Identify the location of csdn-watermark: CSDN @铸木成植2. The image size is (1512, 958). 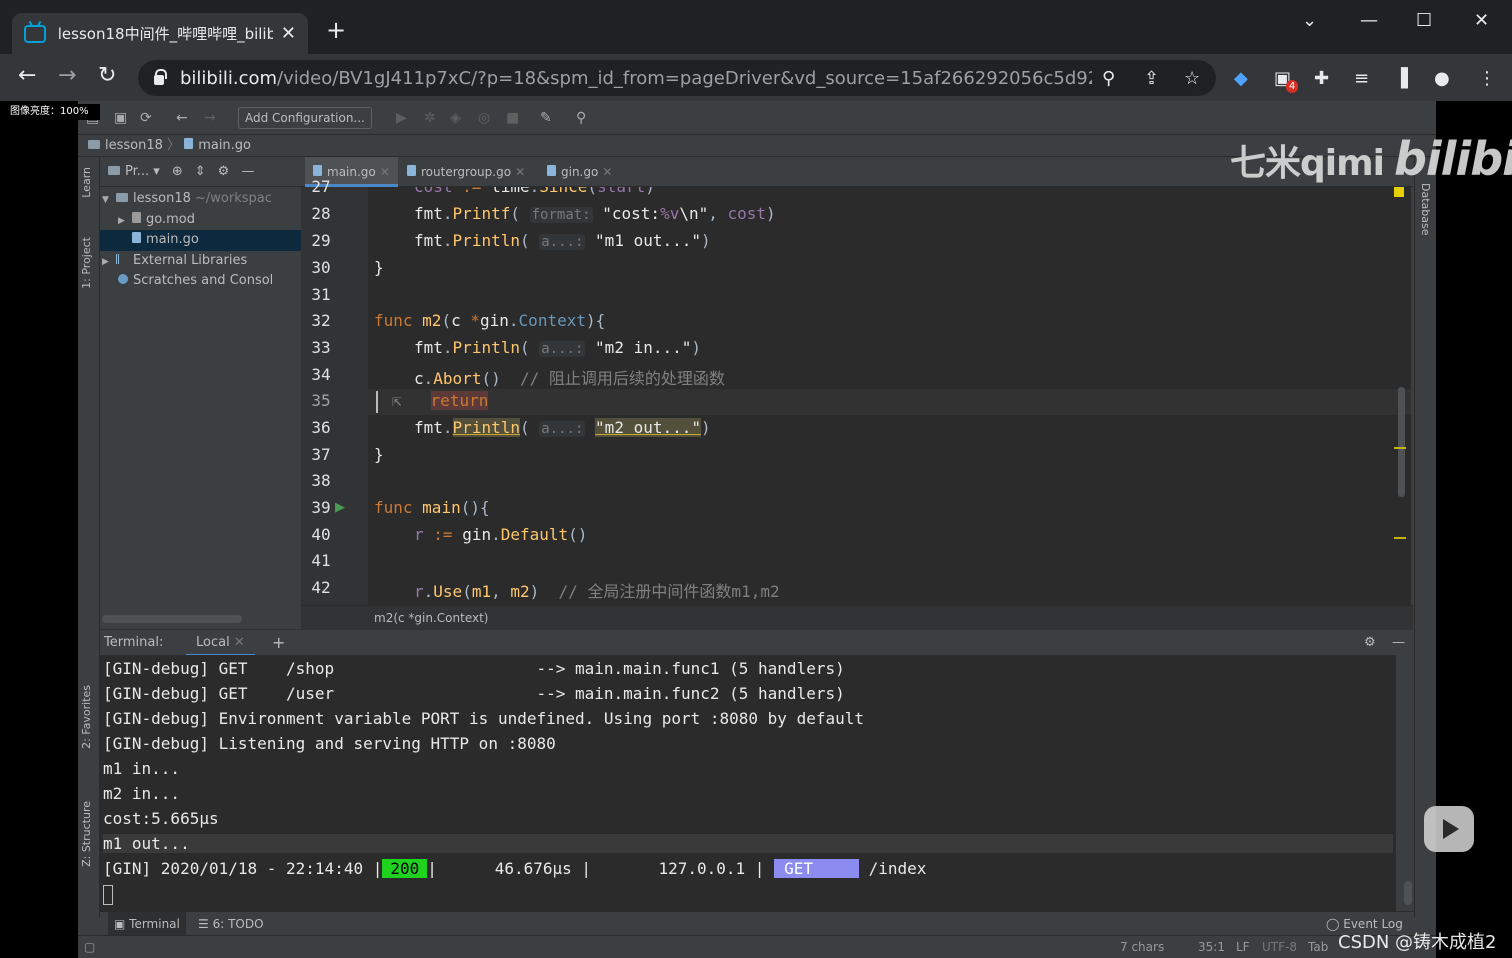
(1417, 942).